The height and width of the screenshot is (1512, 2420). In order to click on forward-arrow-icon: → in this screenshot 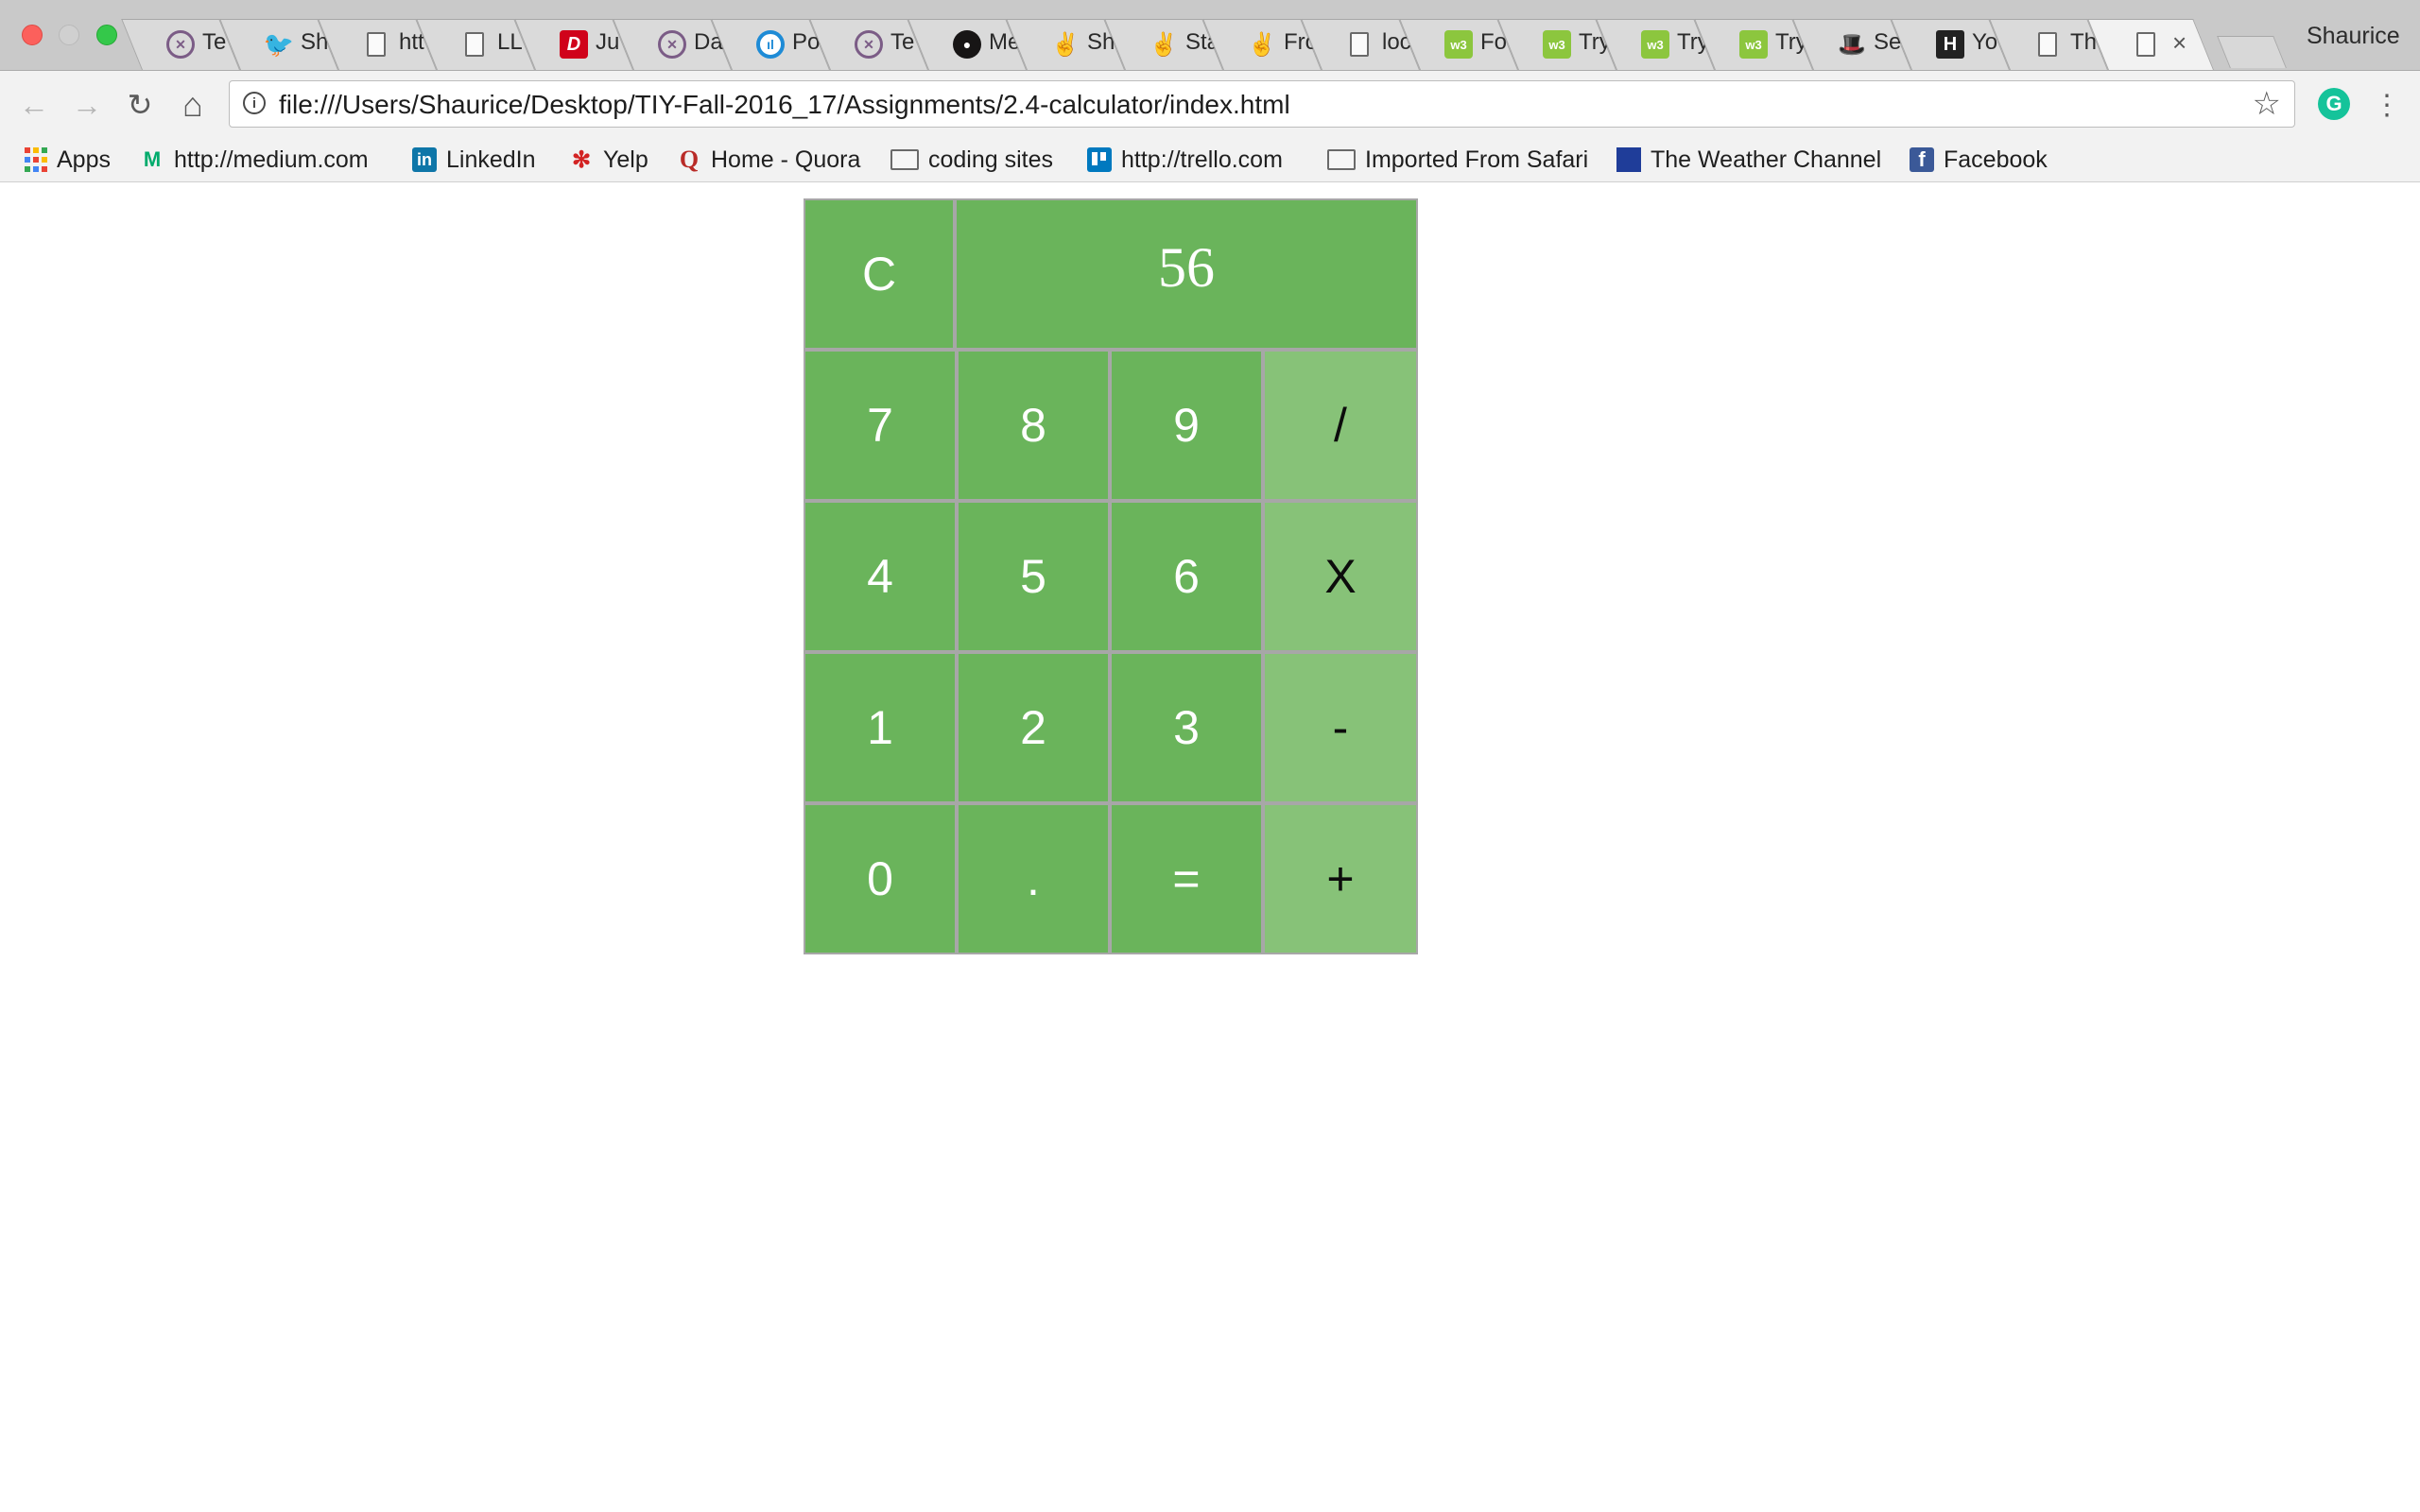, I will do `click(87, 105)`.